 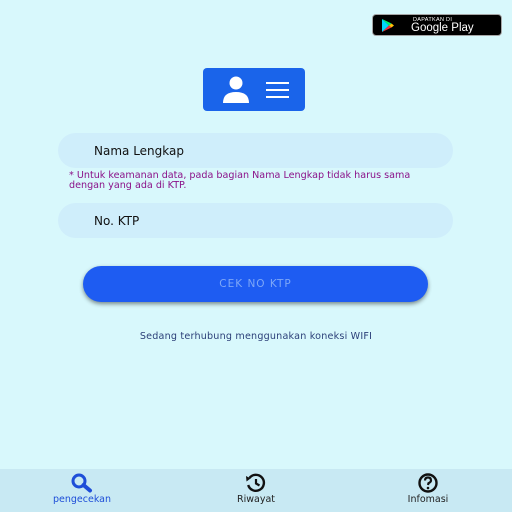 I want to click on google-play-badge: DAPATKAN DI Google Play, so click(x=437, y=25).